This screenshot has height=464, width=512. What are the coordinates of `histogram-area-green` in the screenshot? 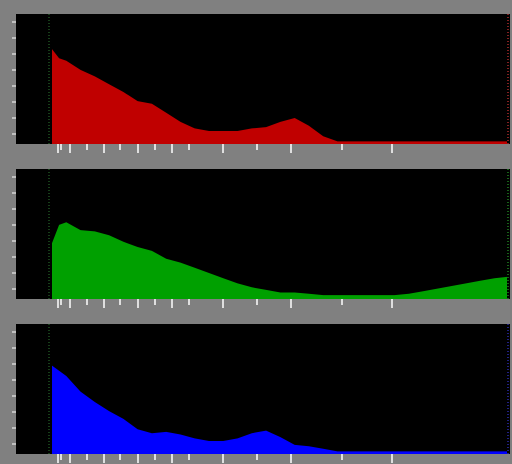 It's located at (279, 260).